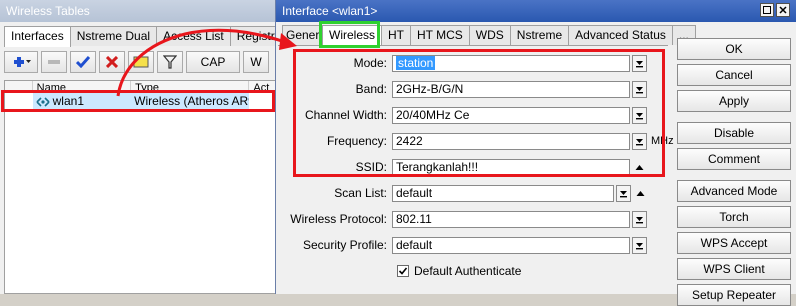 The height and width of the screenshot is (306, 796). I want to click on mode-select: station, so click(511, 63).